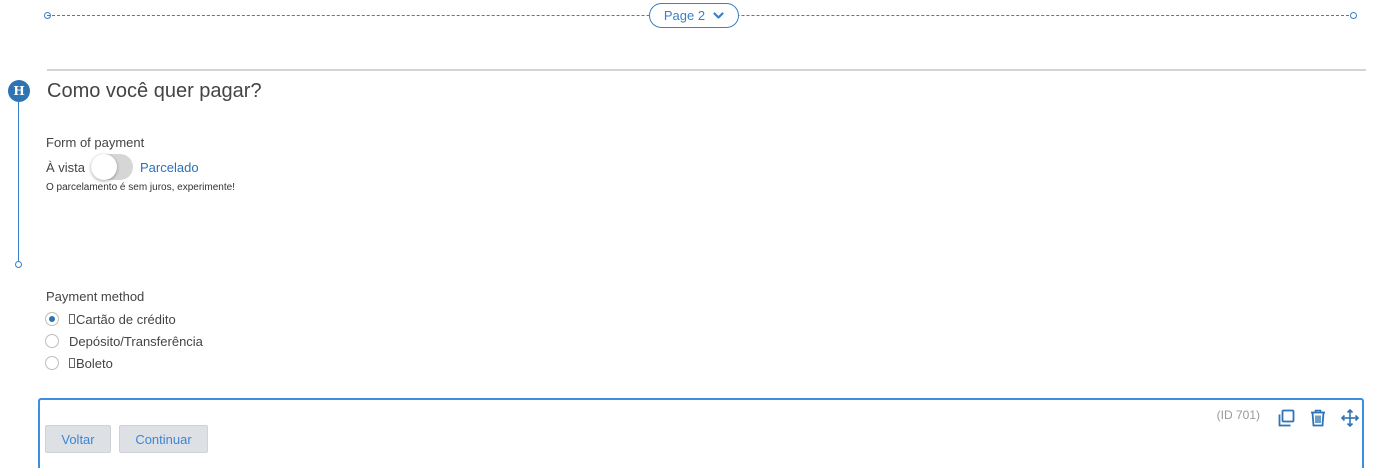 This screenshot has height=468, width=1387. I want to click on form-of-payment-label: Form of payment, so click(95, 142).